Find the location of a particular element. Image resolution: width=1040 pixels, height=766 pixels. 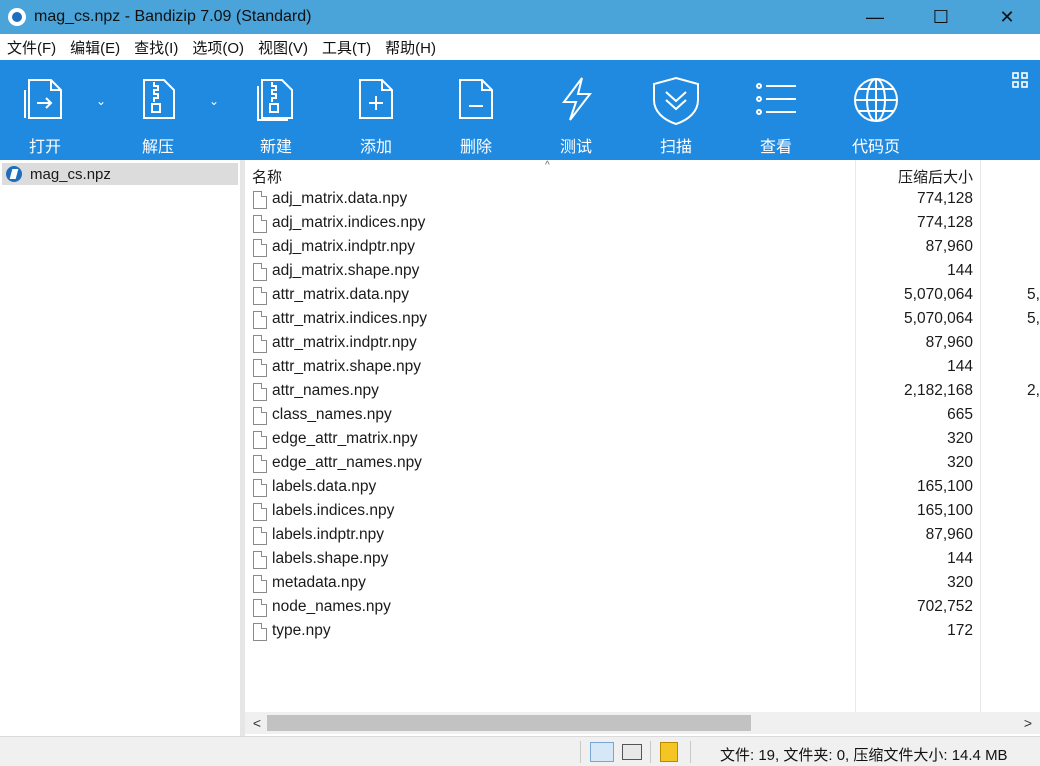

file-packed-size: 5,070,064 is located at coordinates (938, 294).